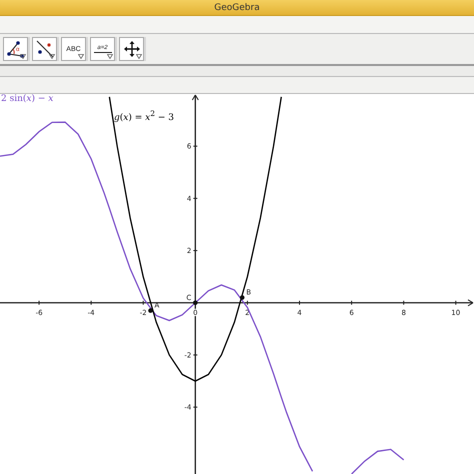 The width and height of the screenshot is (474, 474). Describe the element at coordinates (237, 7) in the screenshot. I see `window-title: GeoGebra` at that location.